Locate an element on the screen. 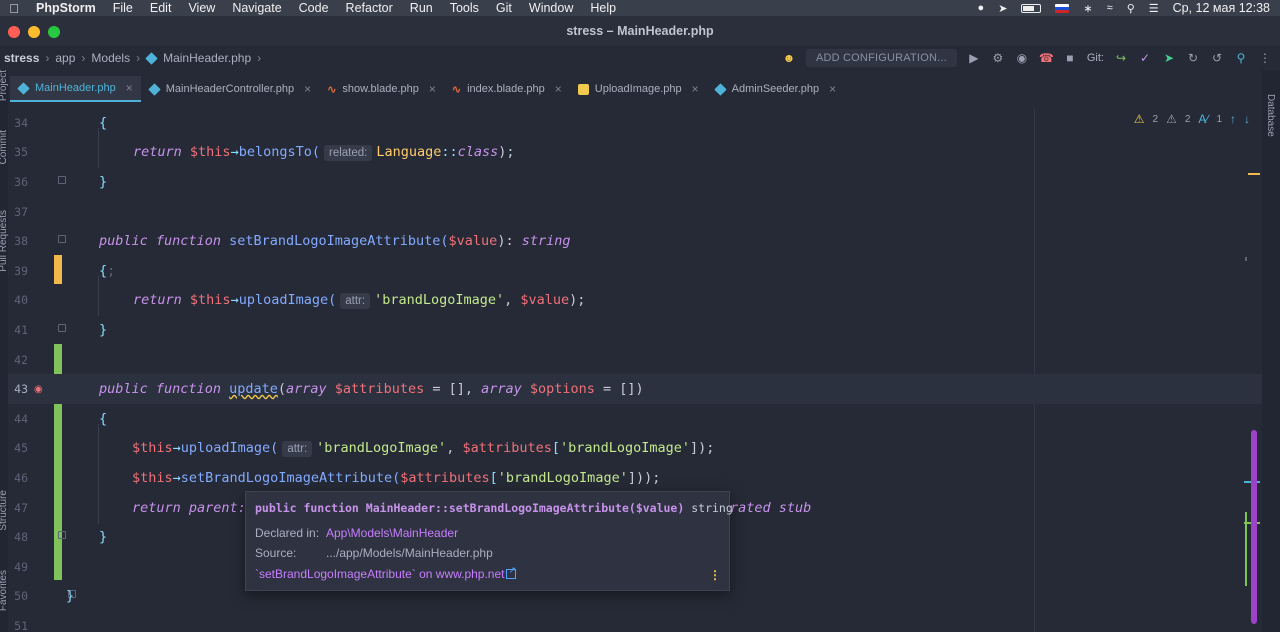 This screenshot has width=1280, height=632. git-label: Git: is located at coordinates (1095, 58).